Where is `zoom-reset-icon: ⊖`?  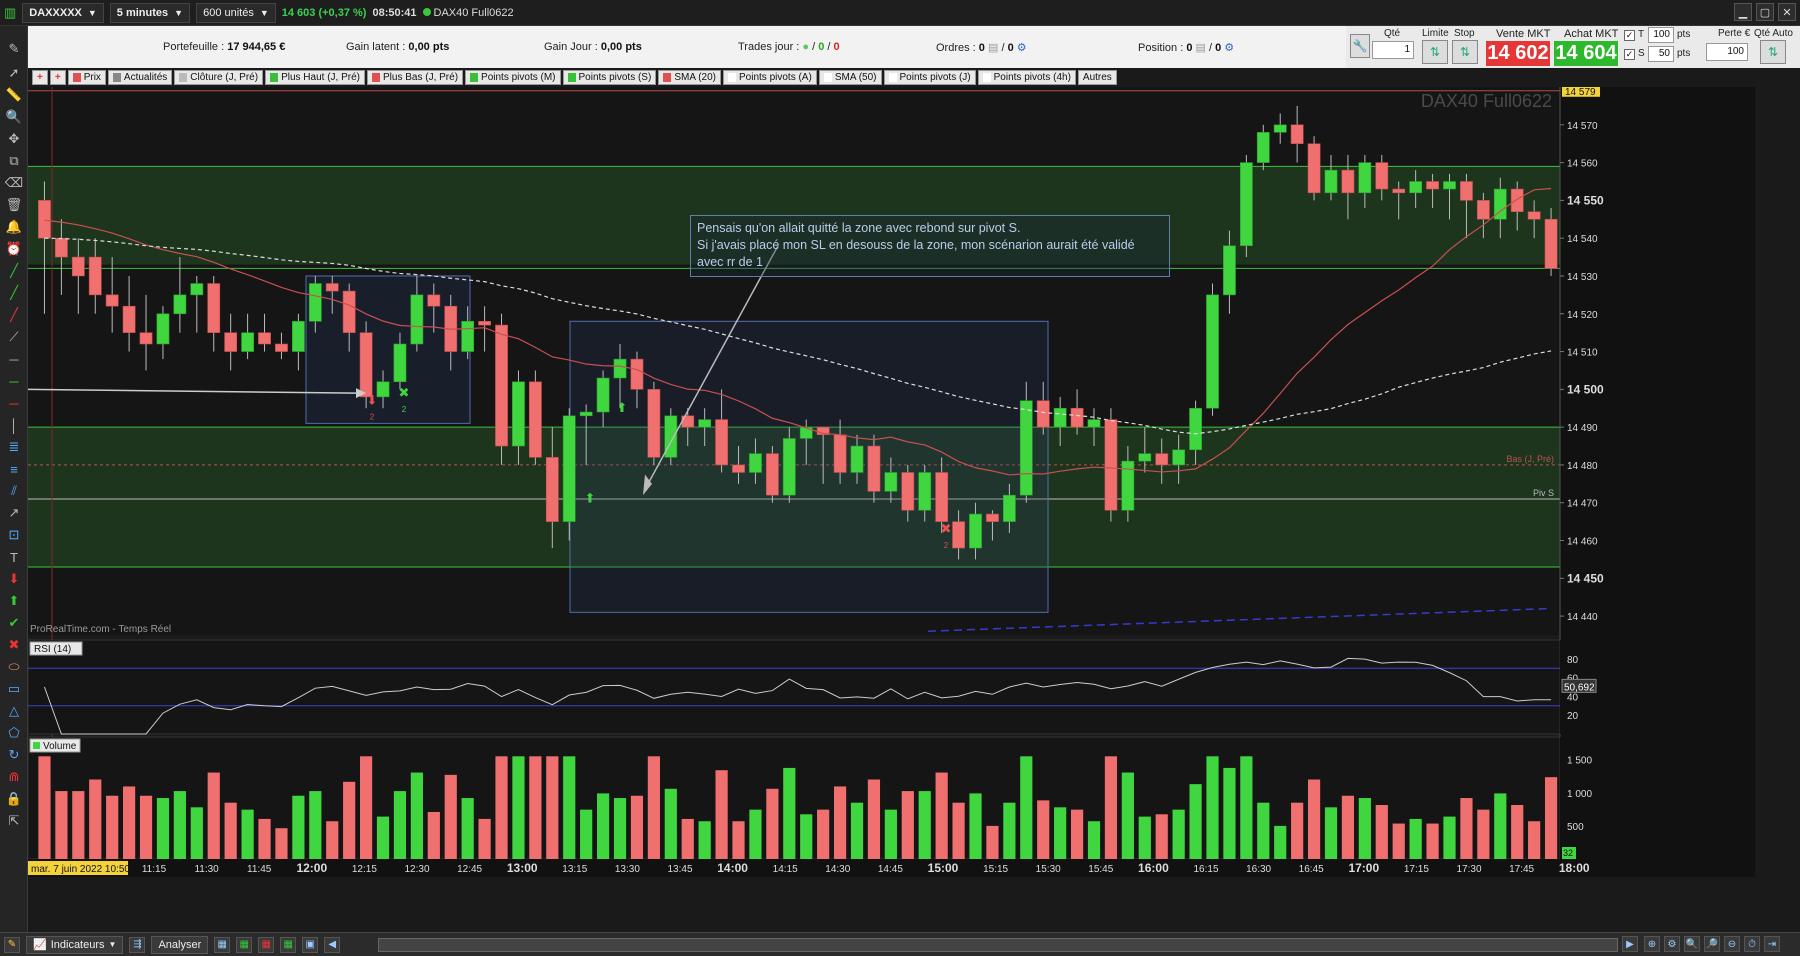 zoom-reset-icon: ⊖ is located at coordinates (1732, 944).